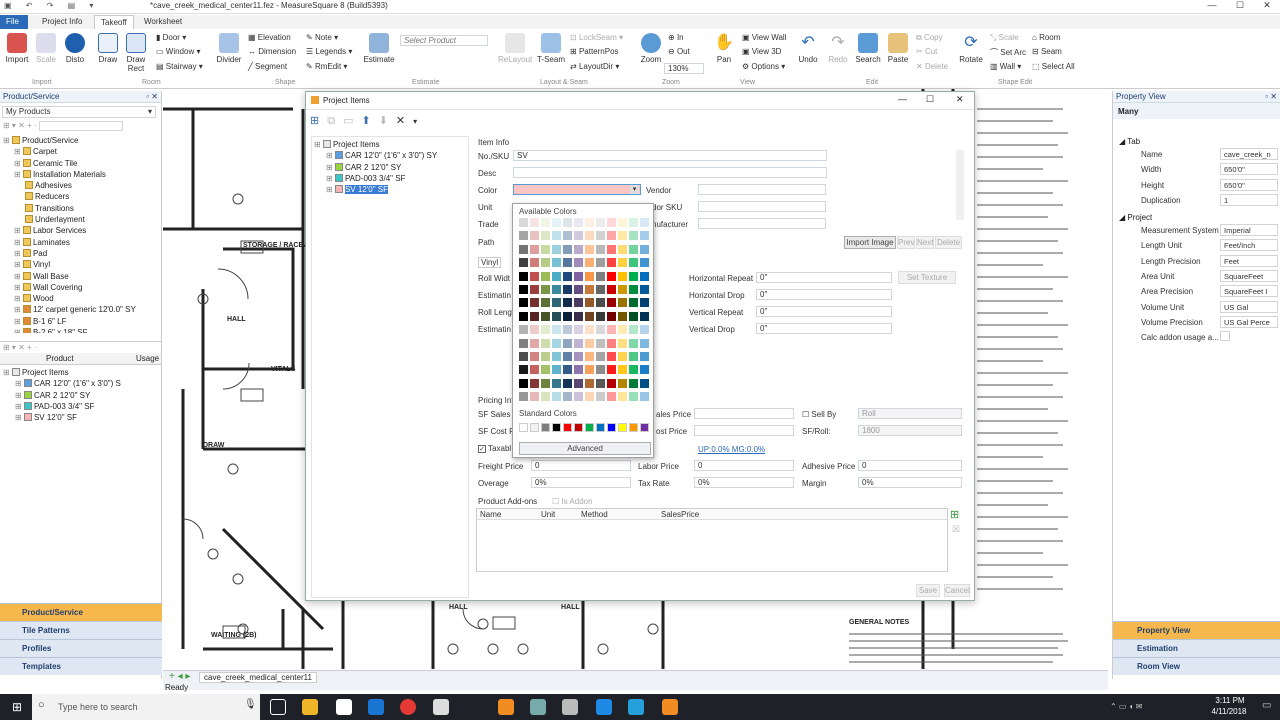 This screenshot has height=720, width=1280. Describe the element at coordinates (898, 48) in the screenshot. I see `paste-button: Paste` at that location.